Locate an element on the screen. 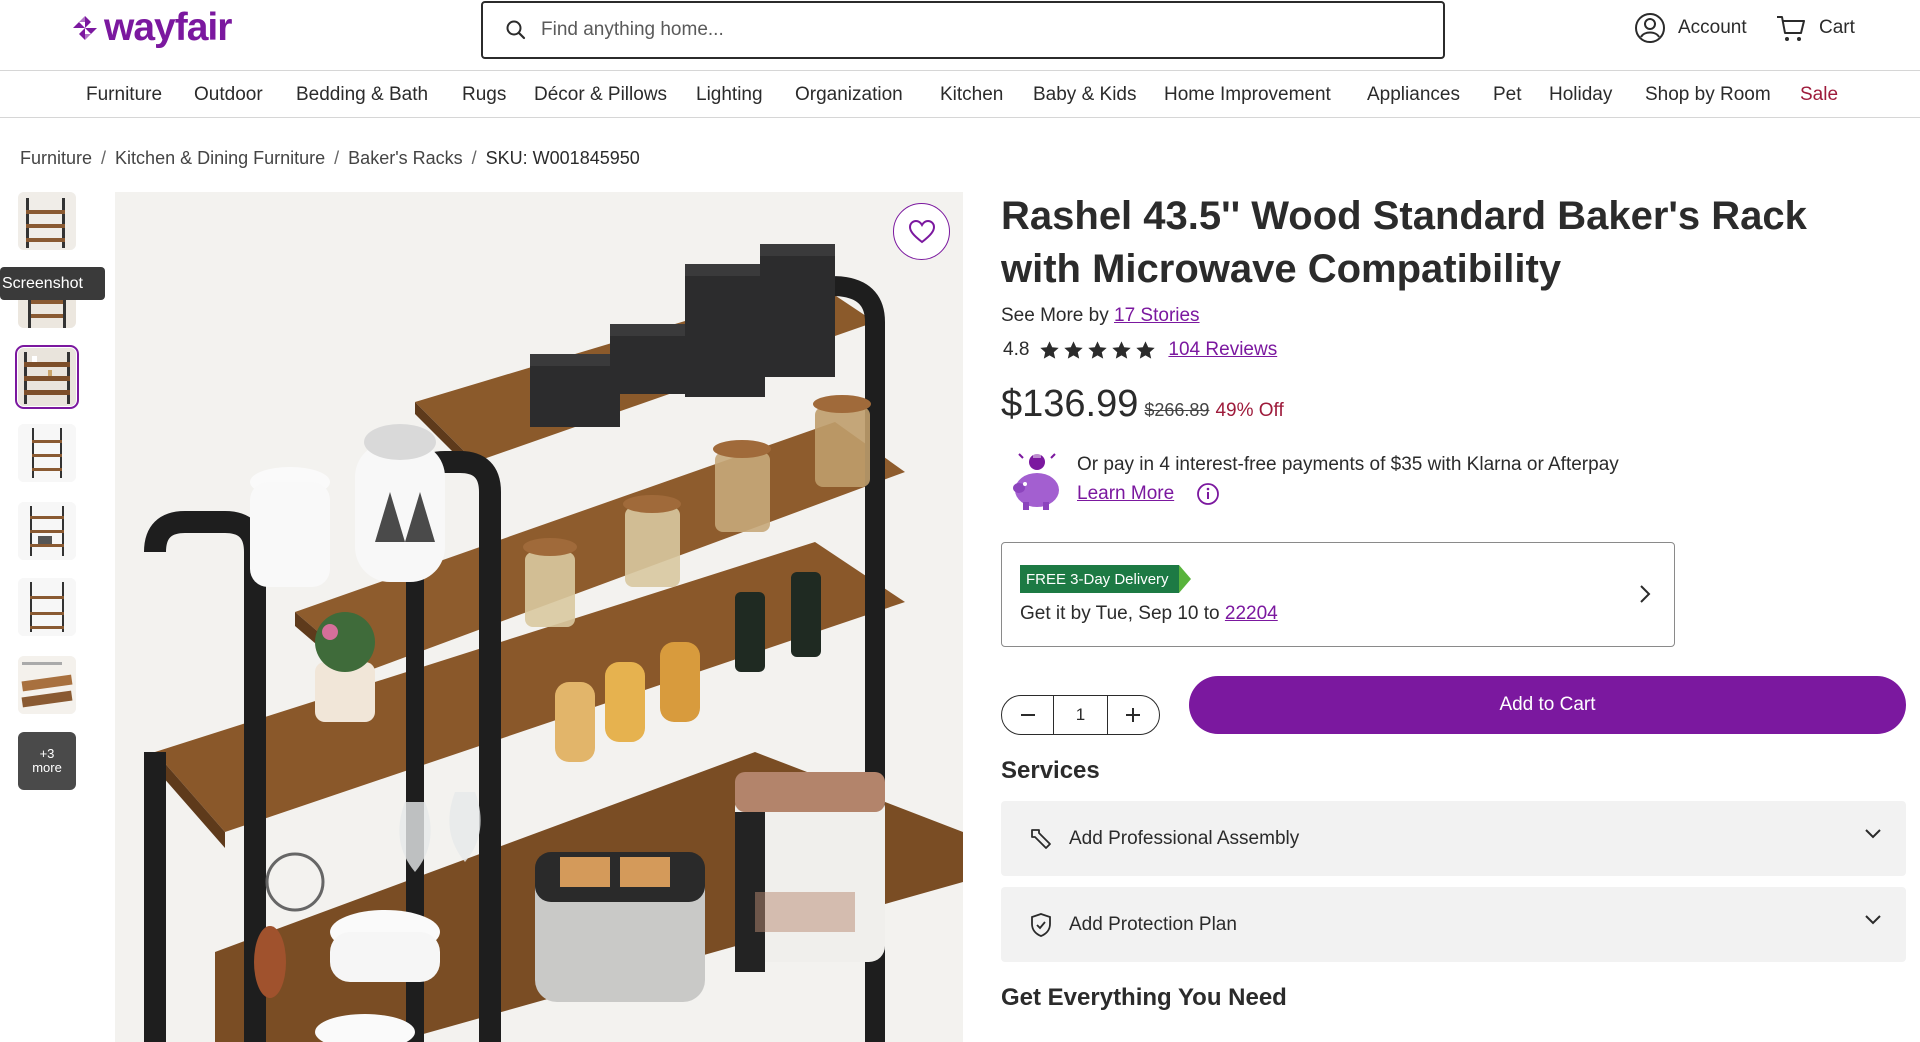 This screenshot has height=1042, width=1920. logo-text: wayfair is located at coordinates (168, 27).